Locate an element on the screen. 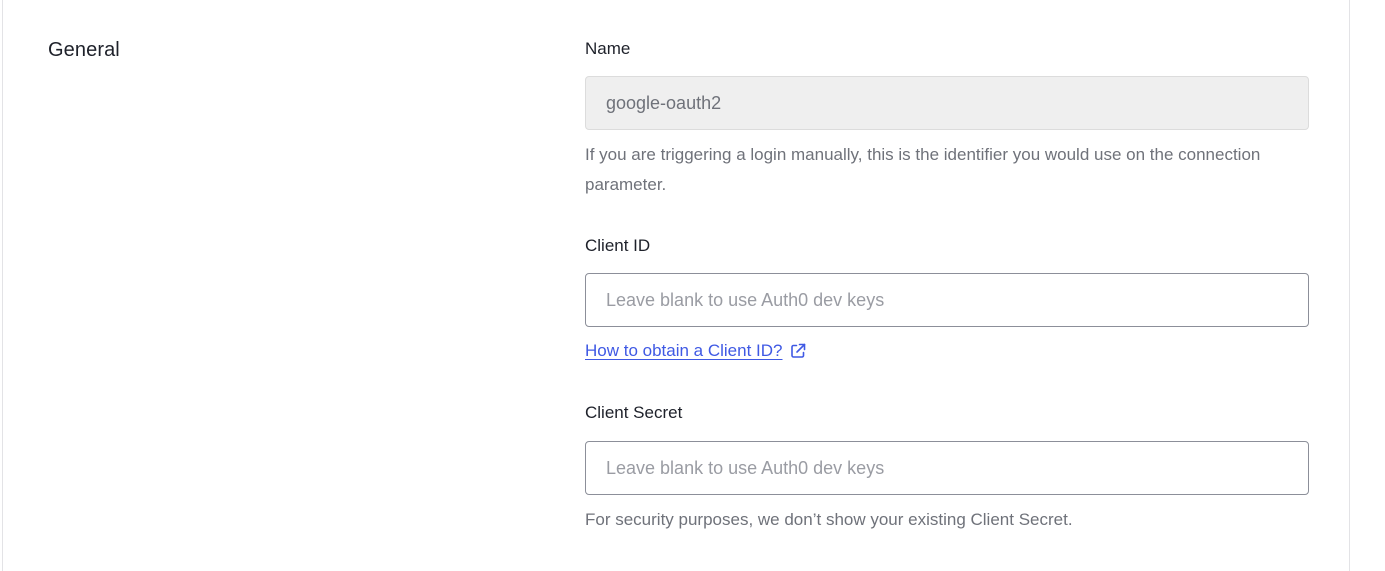 Image resolution: width=1385 pixels, height=571 pixels. client-secret-label: Client Secret is located at coordinates (634, 412).